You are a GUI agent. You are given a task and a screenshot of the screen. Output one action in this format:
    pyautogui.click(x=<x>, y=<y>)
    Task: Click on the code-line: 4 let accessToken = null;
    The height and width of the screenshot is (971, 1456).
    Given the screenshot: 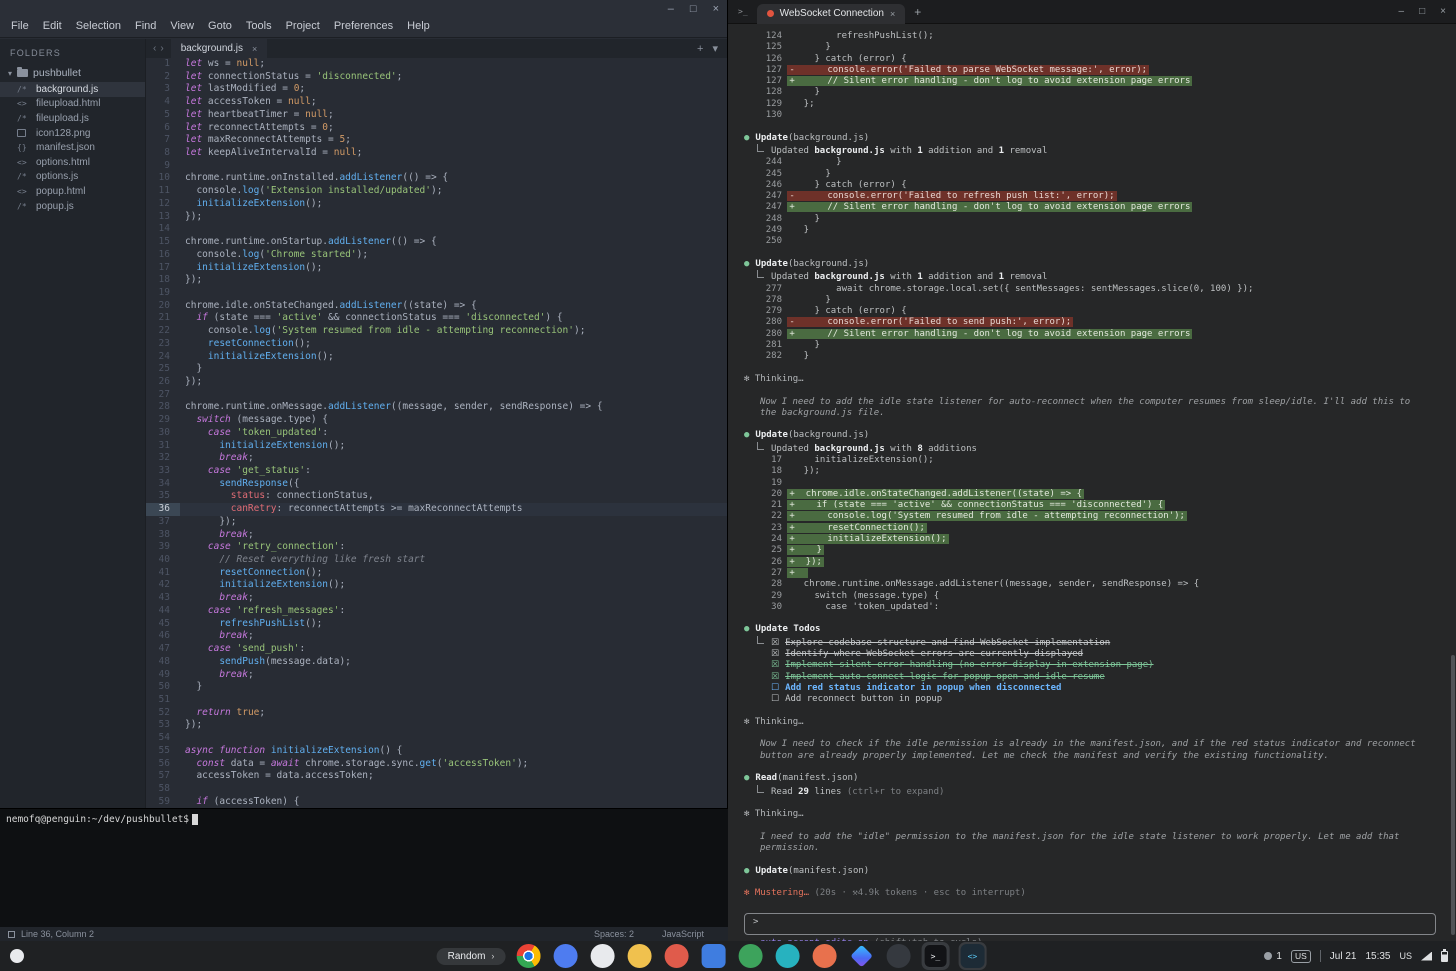 What is the action you would take?
    pyautogui.click(x=436, y=102)
    